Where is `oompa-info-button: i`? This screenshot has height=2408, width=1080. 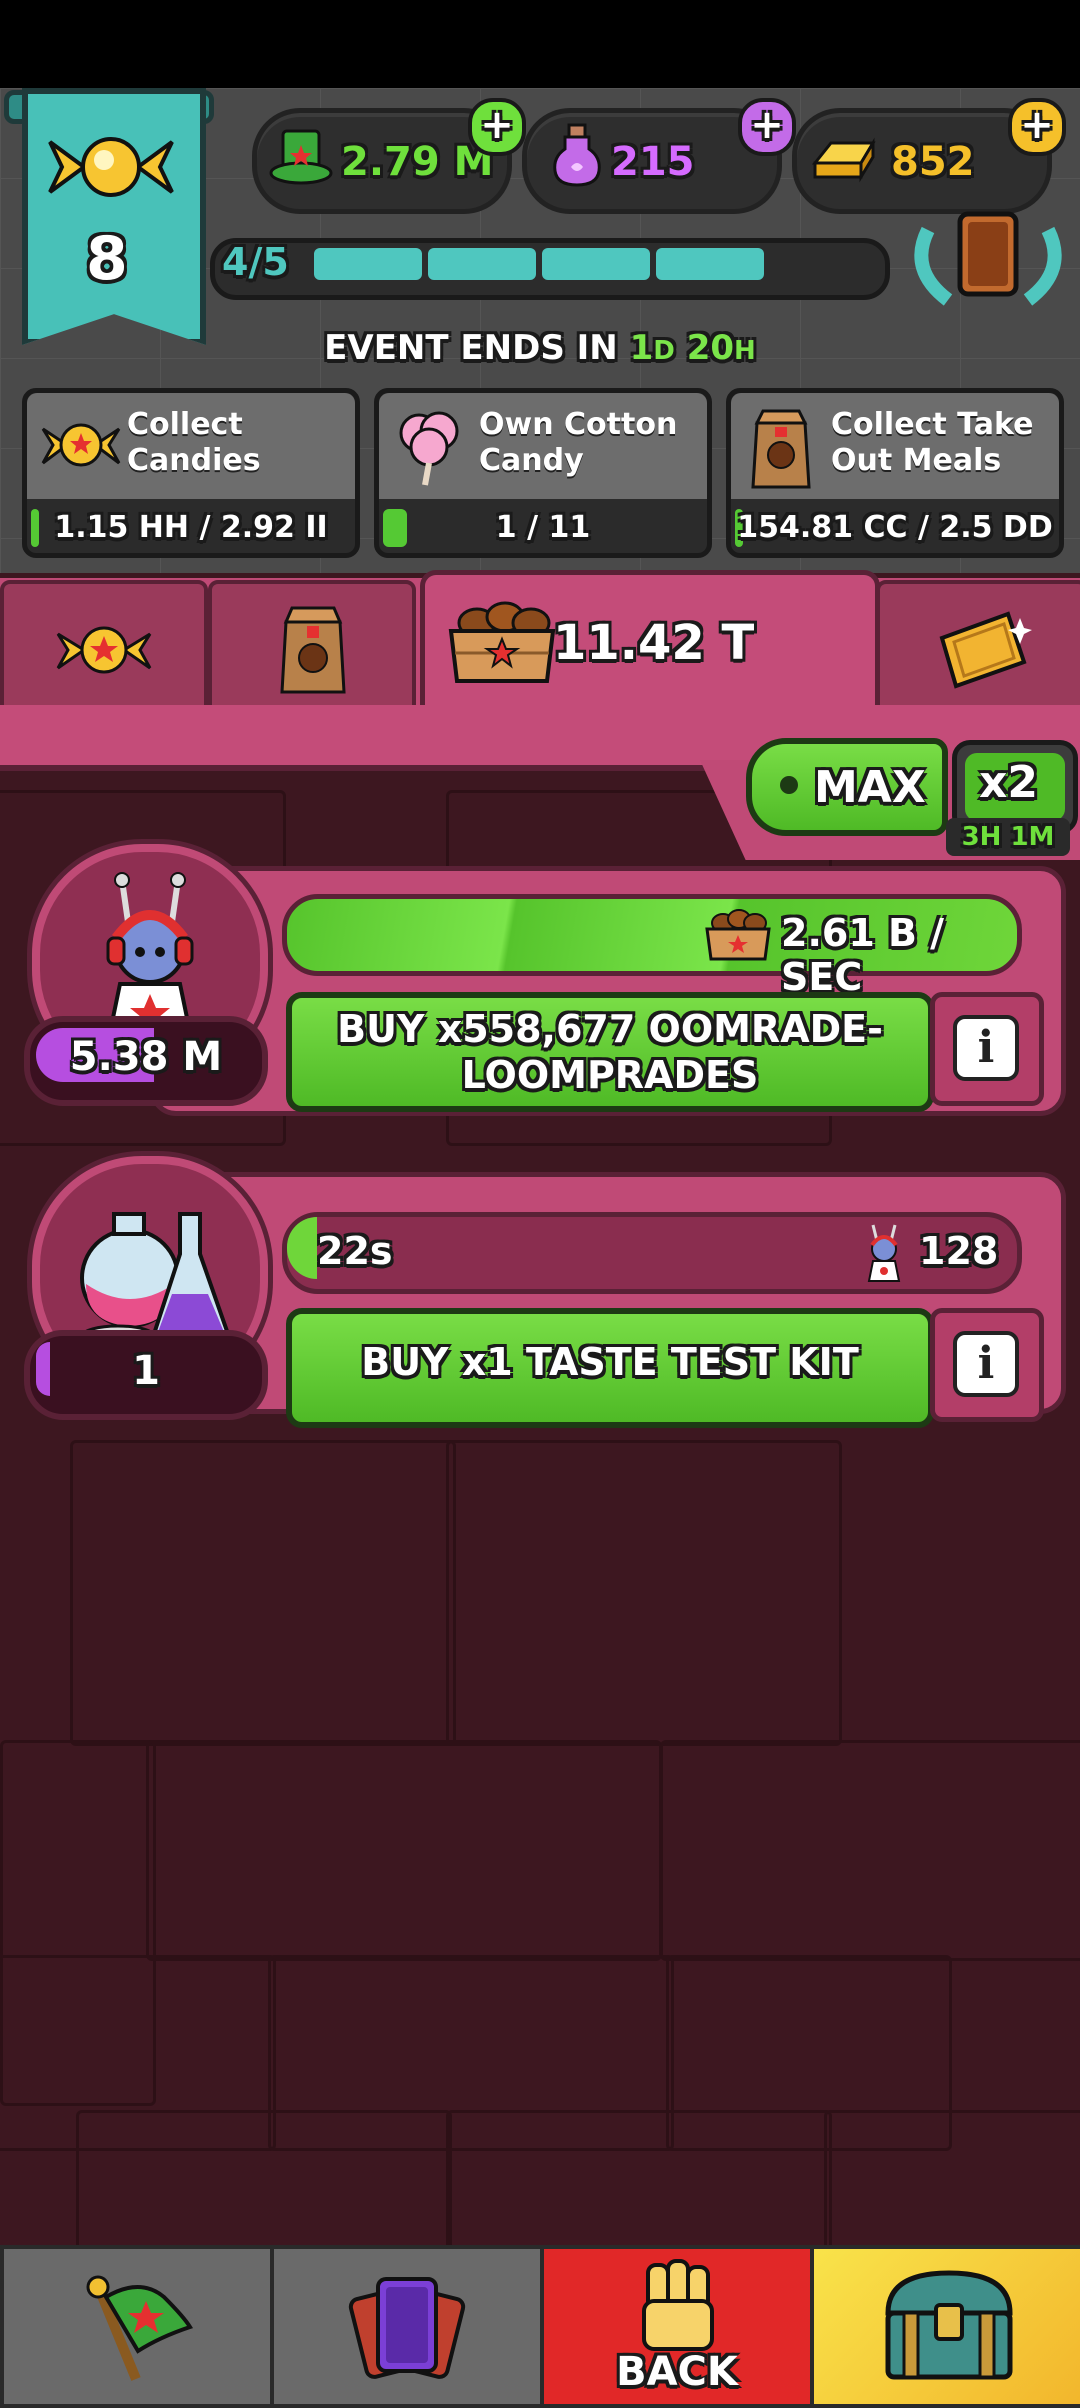
oompa-info-button: i is located at coordinates (987, 1049).